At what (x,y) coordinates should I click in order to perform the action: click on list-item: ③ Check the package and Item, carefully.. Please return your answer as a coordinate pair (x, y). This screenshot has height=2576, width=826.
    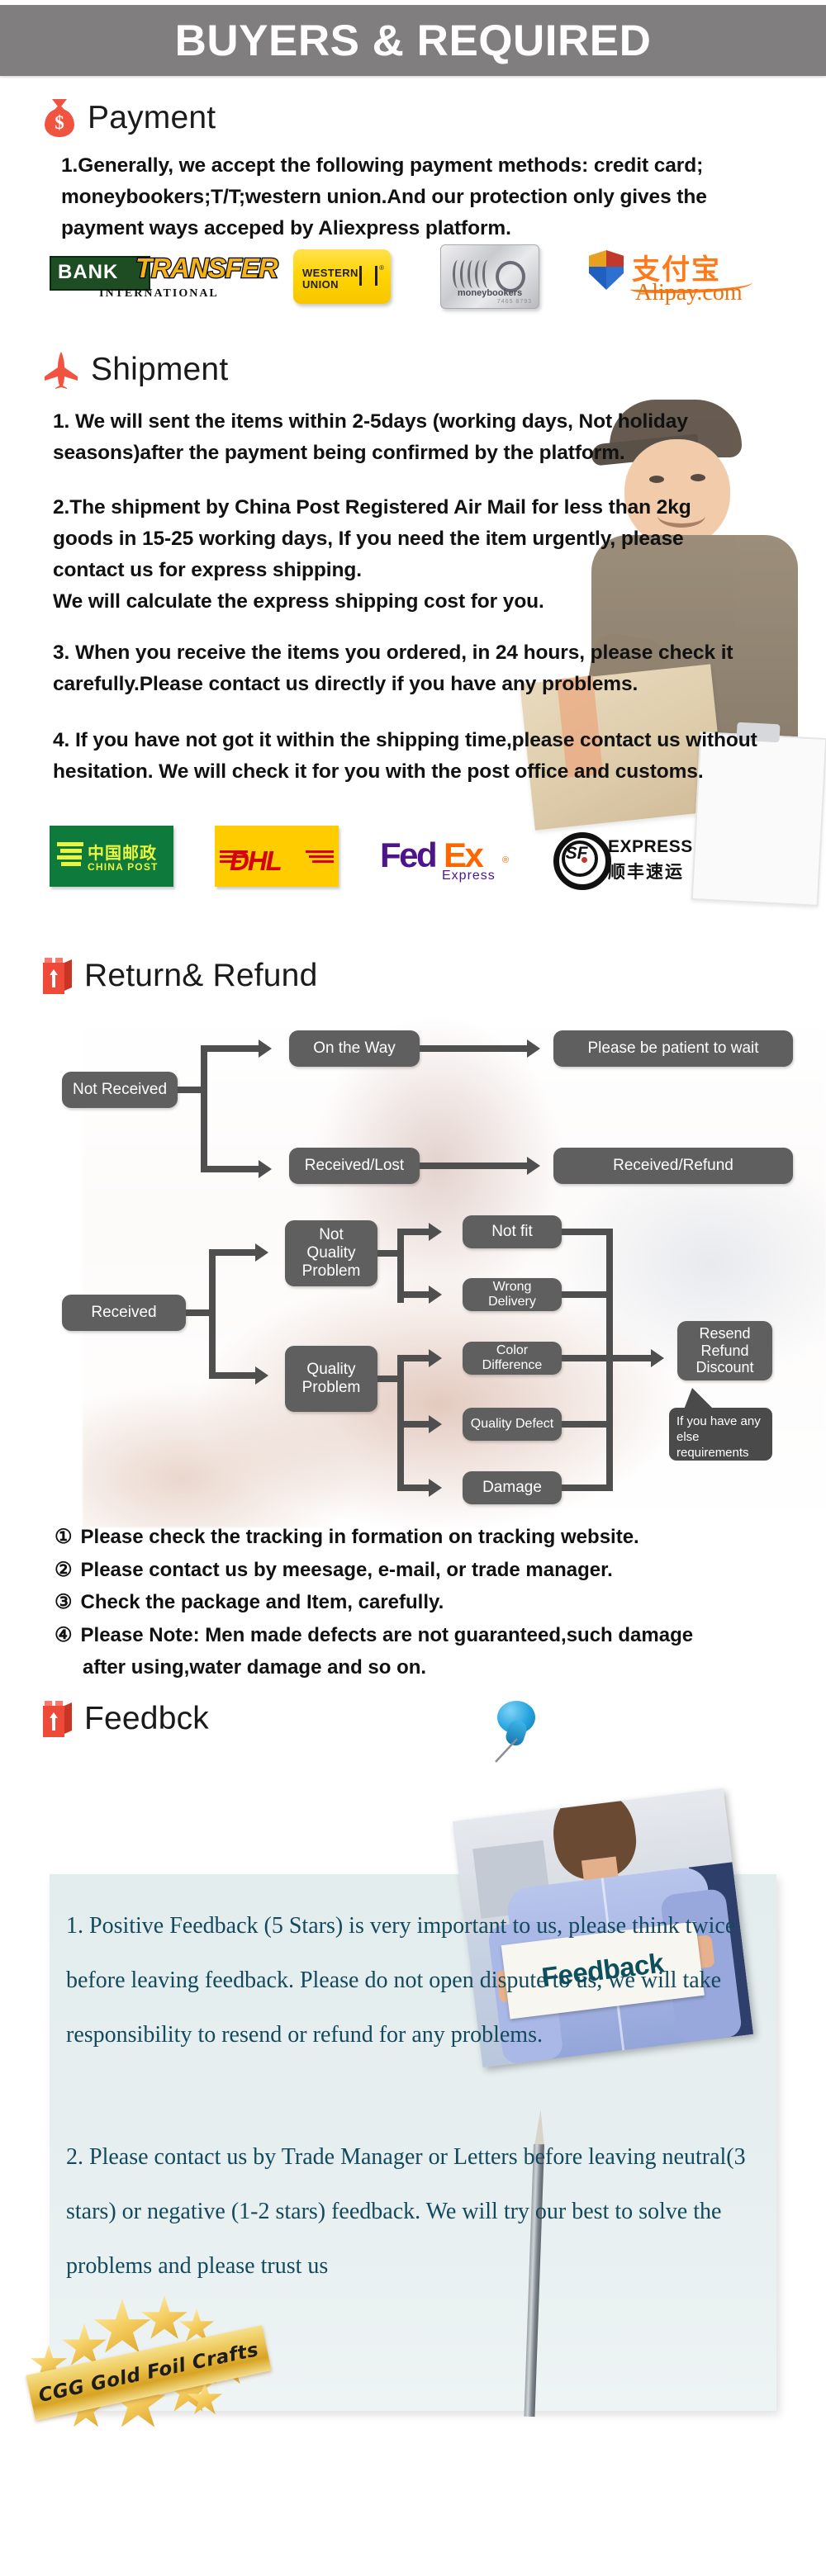
    Looking at the image, I should click on (426, 1602).